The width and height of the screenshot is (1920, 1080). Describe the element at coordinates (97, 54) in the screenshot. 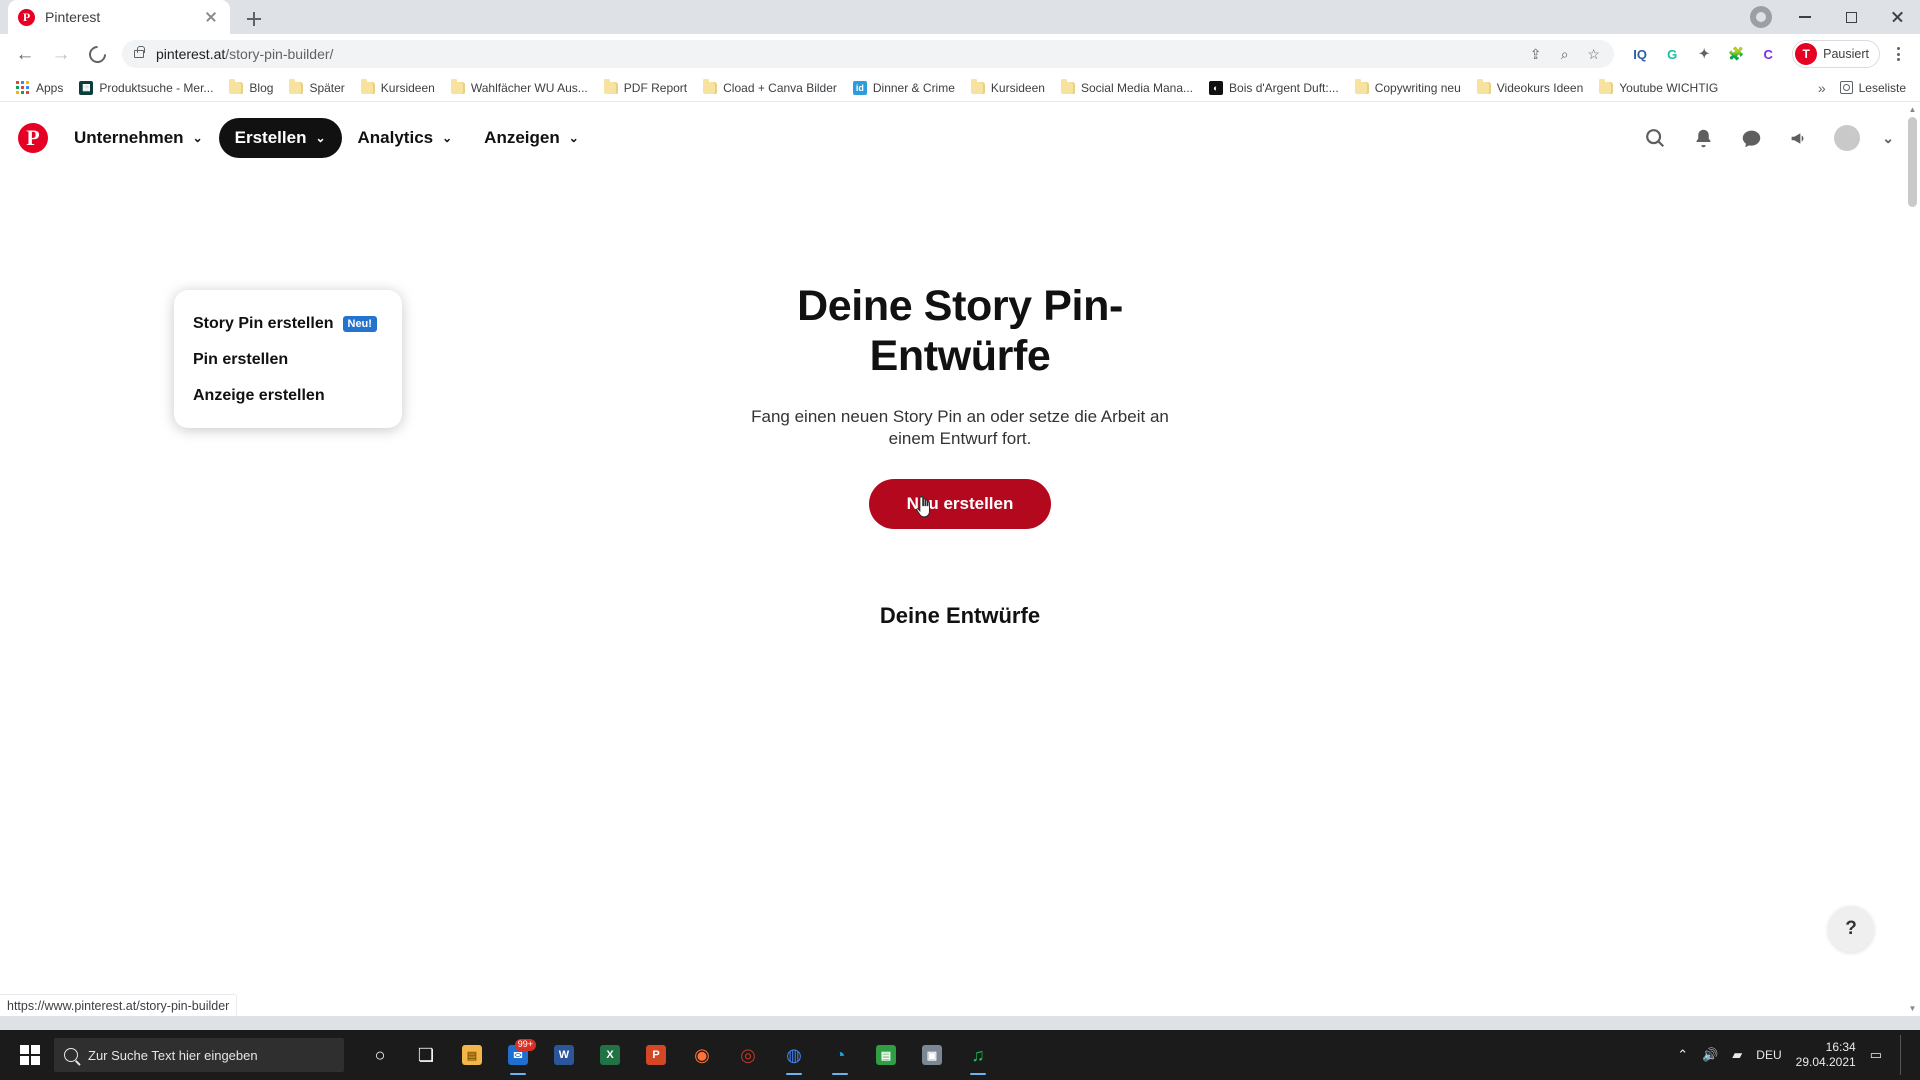

I see `reload-icon` at that location.